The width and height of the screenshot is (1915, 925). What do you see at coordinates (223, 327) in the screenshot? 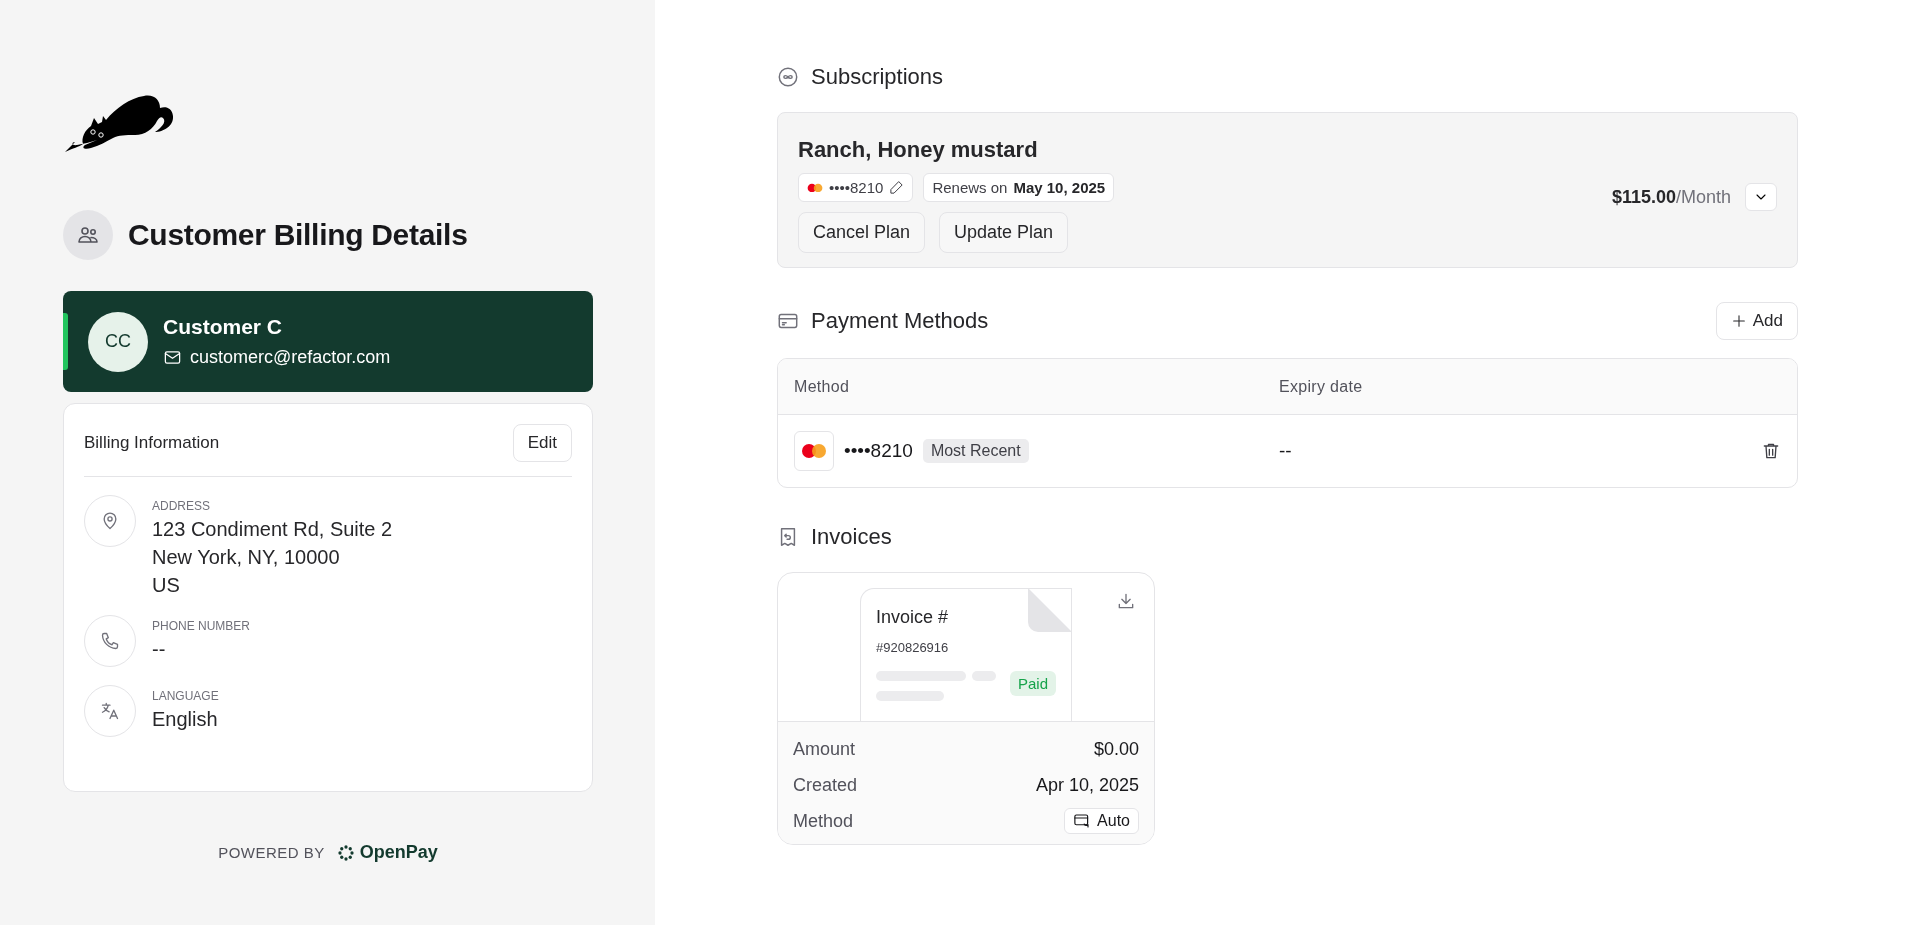
I see `customer-name: Customer C` at bounding box center [223, 327].